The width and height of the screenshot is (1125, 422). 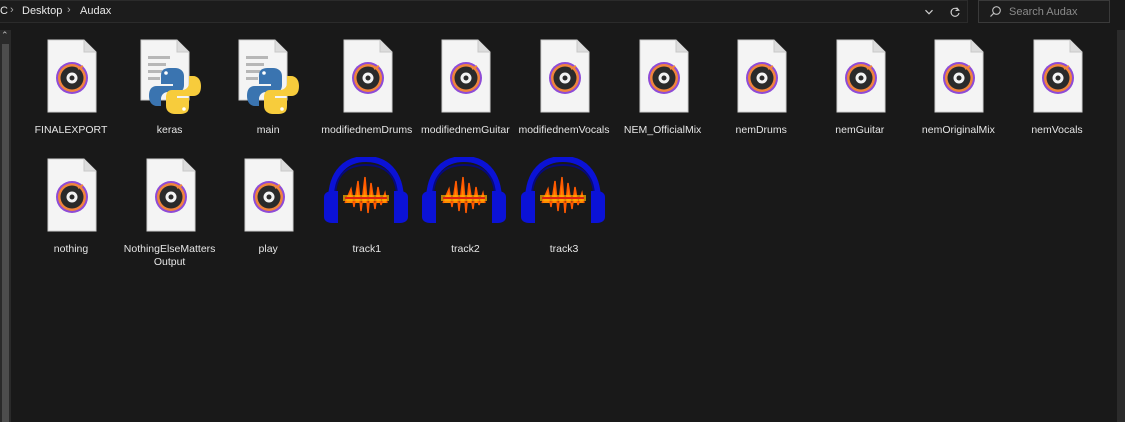 I want to click on file-item: keras, so click(x=170, y=98).